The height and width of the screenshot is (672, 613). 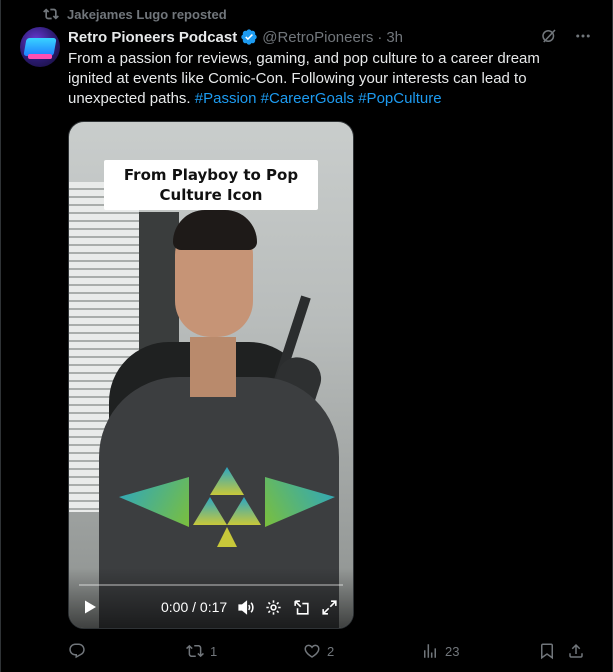 I want to click on view-count: 23, so click(x=452, y=651).